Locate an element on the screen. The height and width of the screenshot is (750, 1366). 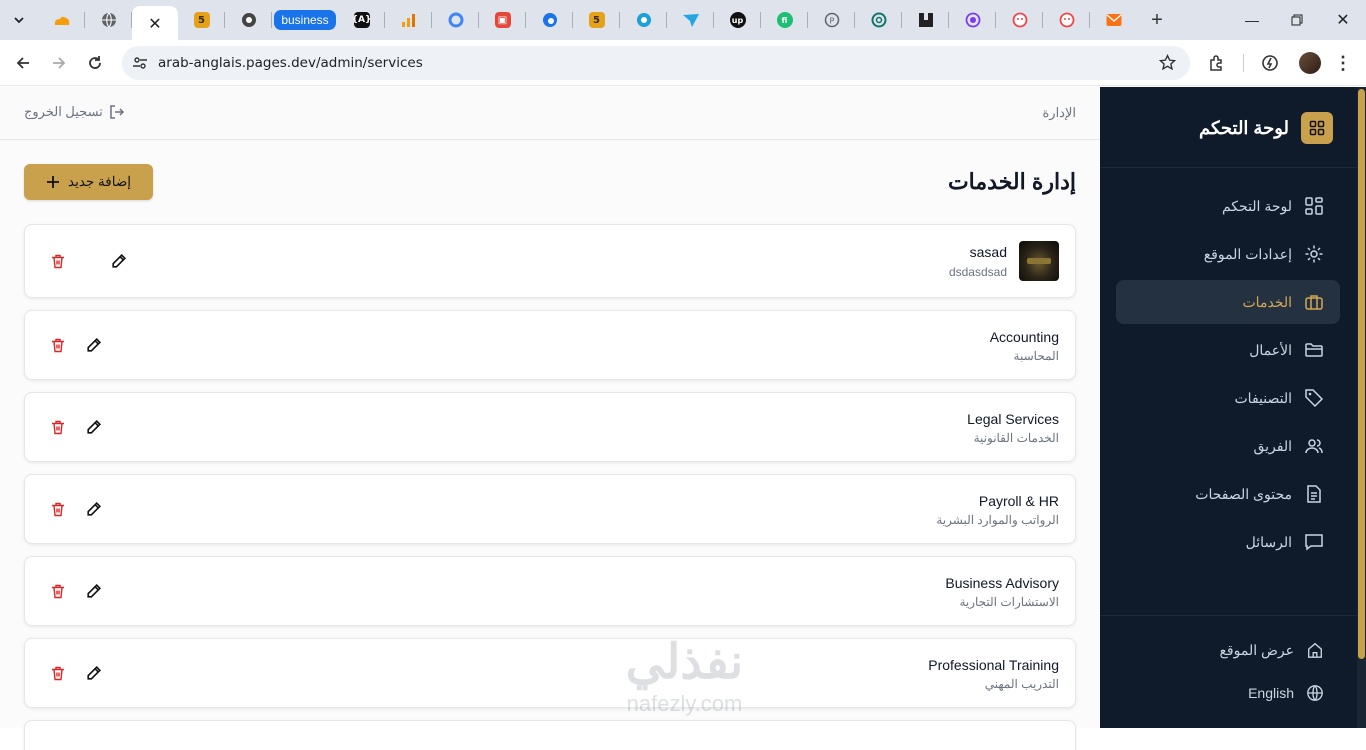
pencil-icon is located at coordinates (93, 508).